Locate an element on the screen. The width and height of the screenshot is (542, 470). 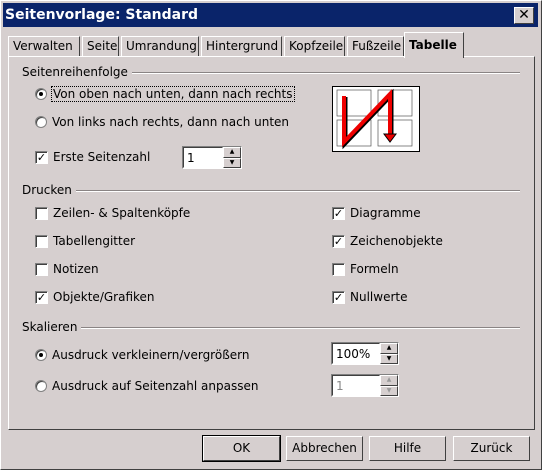
fit-pages-stepper: 1 ▲ ▼ is located at coordinates (365, 385).